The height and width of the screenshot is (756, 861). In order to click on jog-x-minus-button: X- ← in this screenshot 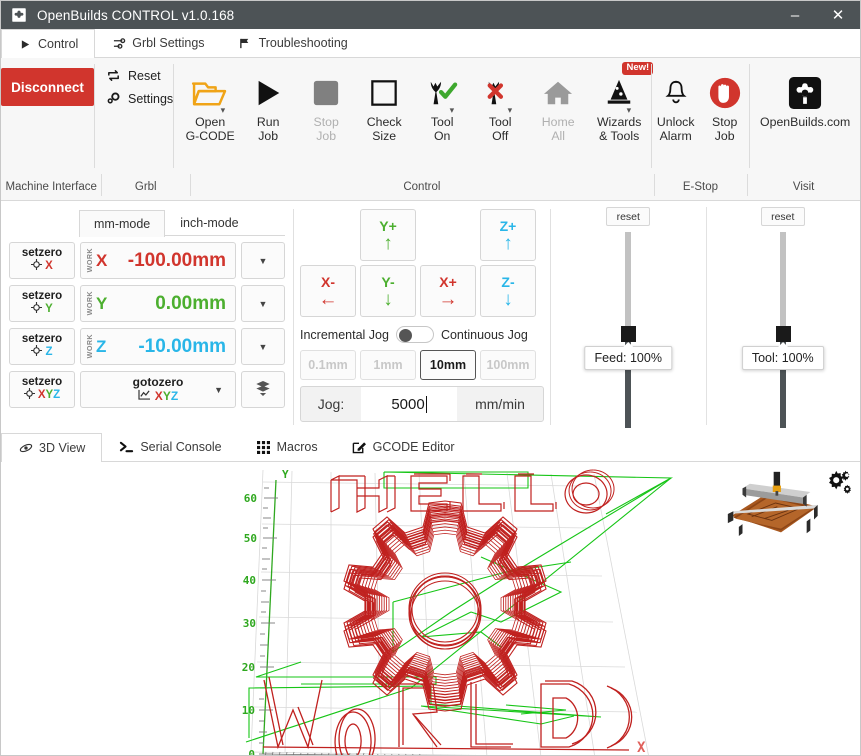, I will do `click(328, 291)`.